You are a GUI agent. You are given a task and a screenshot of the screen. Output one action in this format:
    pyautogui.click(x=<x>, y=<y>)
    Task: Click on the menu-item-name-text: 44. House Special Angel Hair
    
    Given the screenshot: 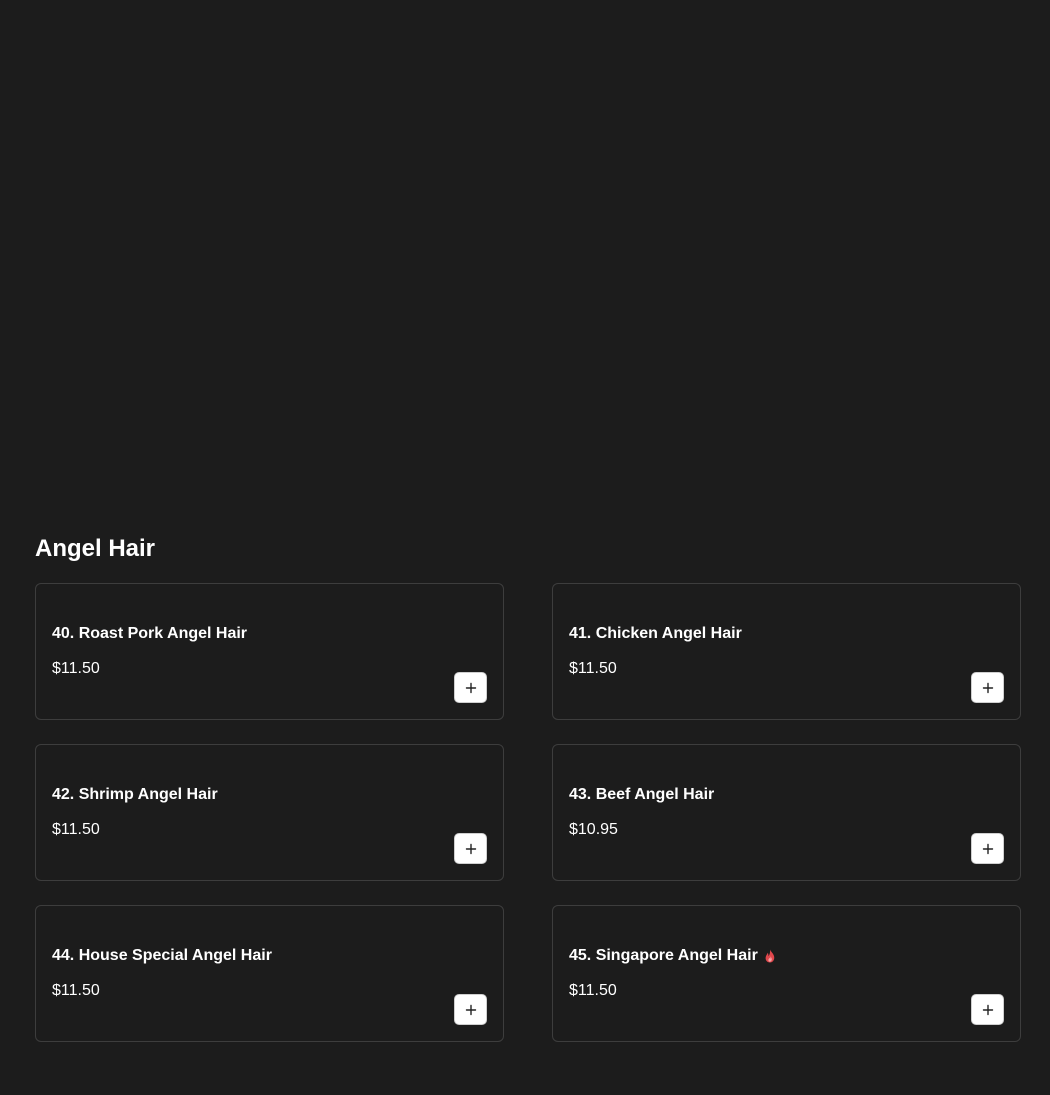 What is the action you would take?
    pyautogui.click(x=162, y=955)
    